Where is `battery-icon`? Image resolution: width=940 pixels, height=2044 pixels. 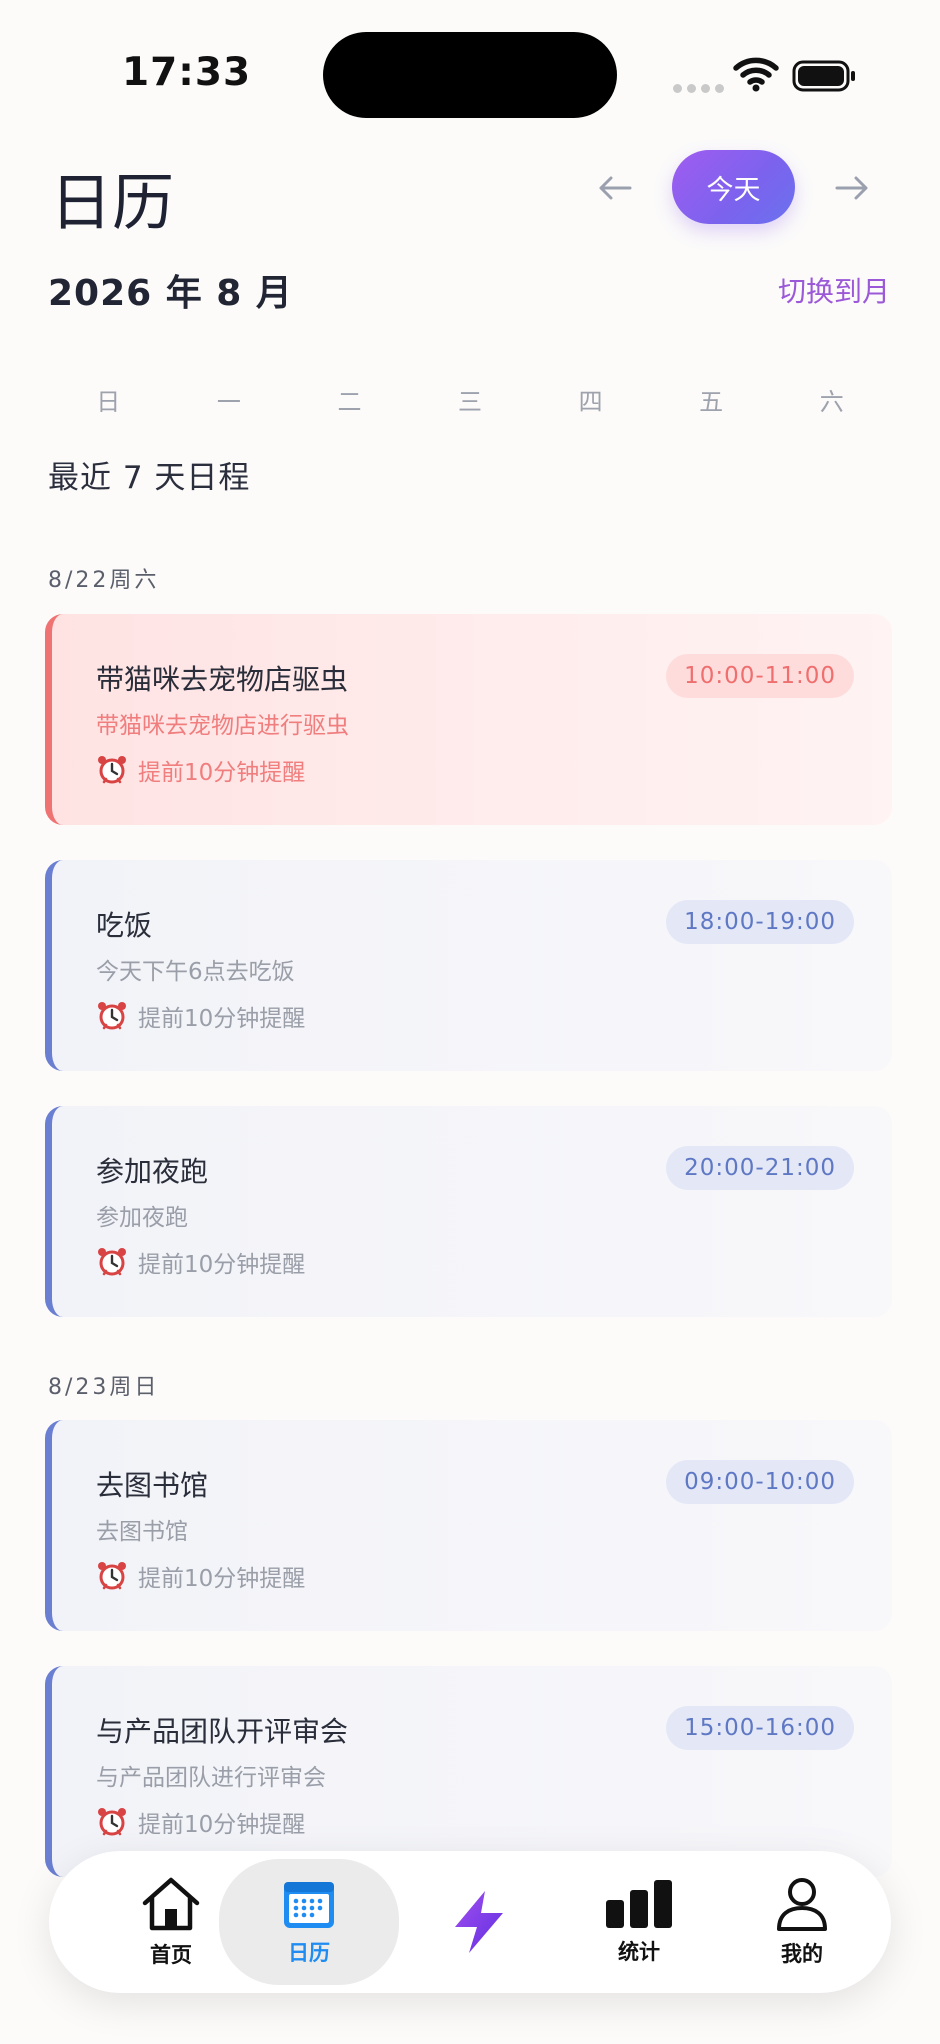 battery-icon is located at coordinates (823, 76).